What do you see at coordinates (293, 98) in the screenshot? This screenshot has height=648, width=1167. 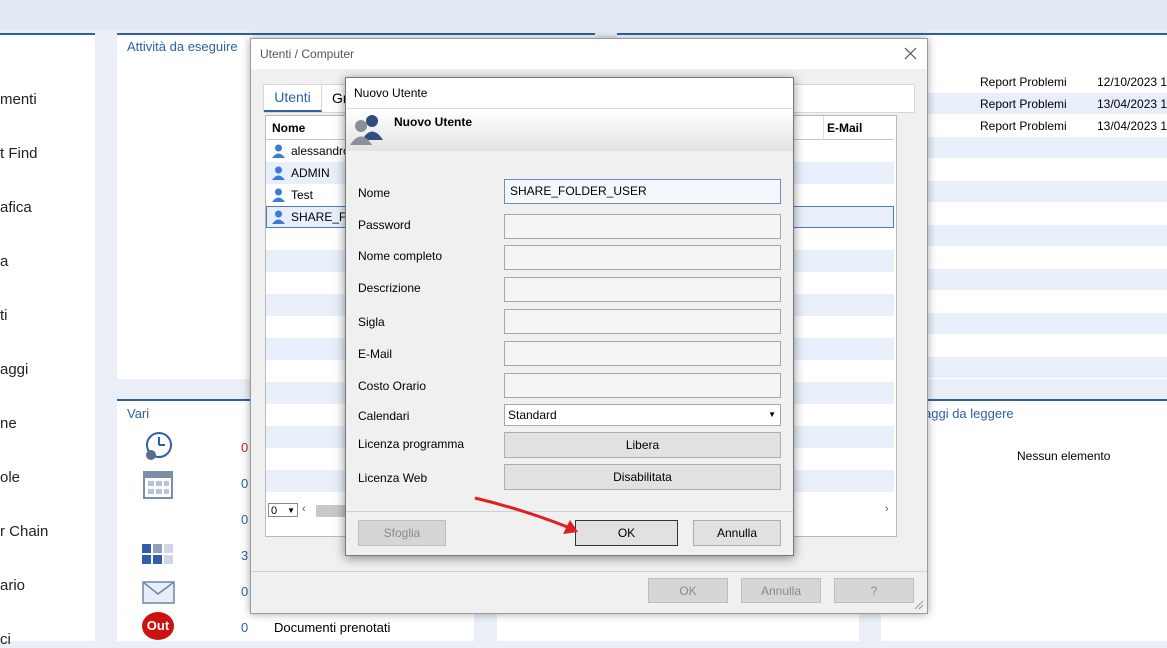 I see `tab-users: Utenti` at bounding box center [293, 98].